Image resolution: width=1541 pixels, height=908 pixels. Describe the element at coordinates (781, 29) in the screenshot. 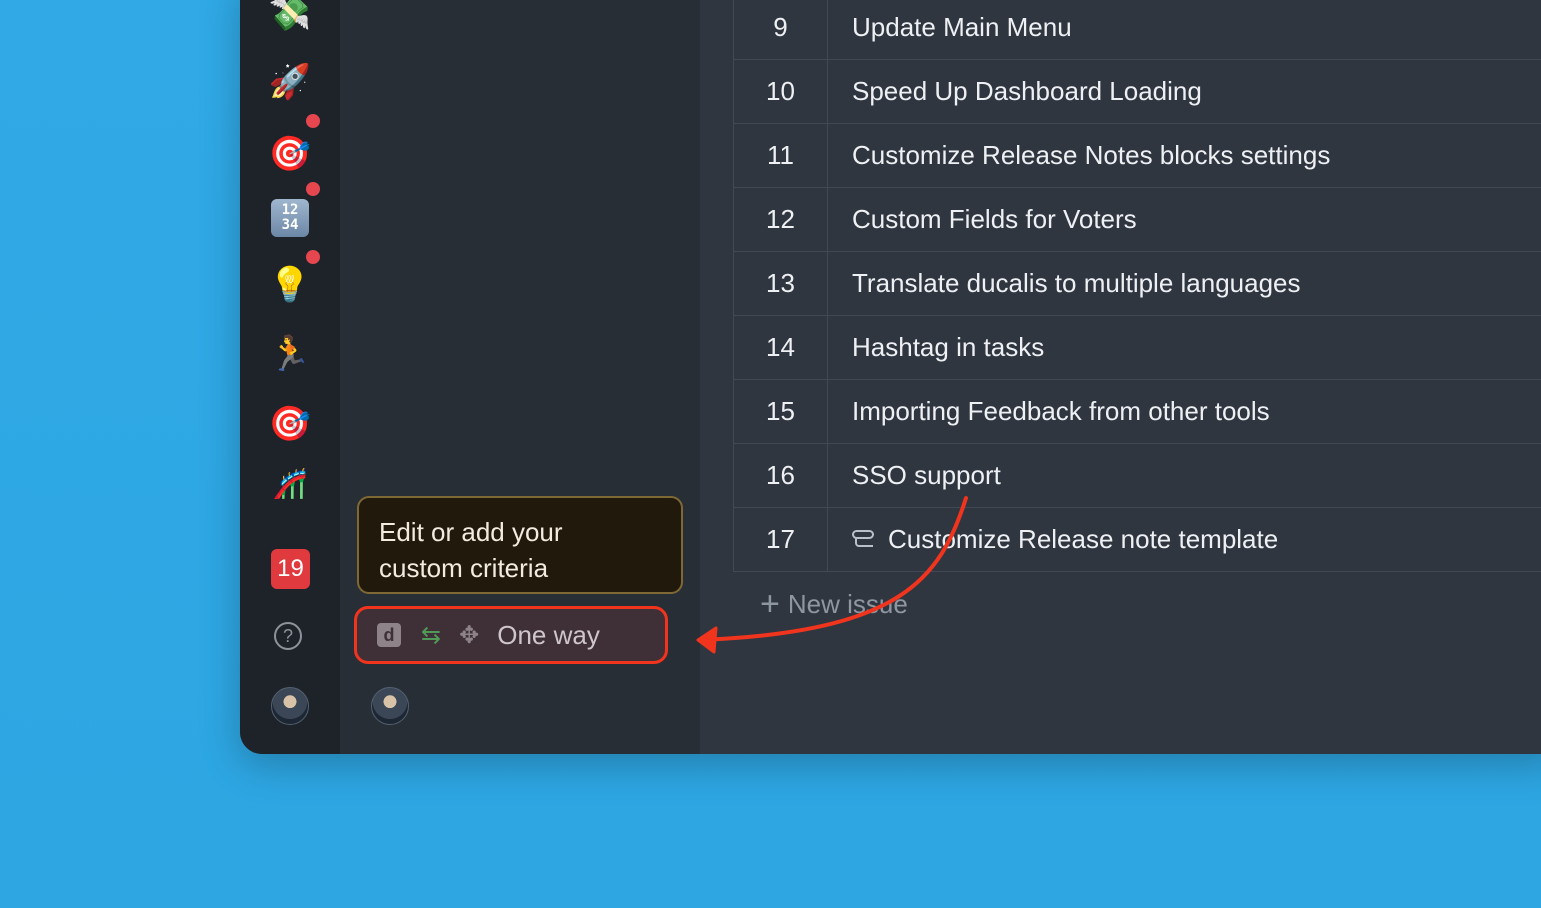

I see `issue-number: 9` at that location.